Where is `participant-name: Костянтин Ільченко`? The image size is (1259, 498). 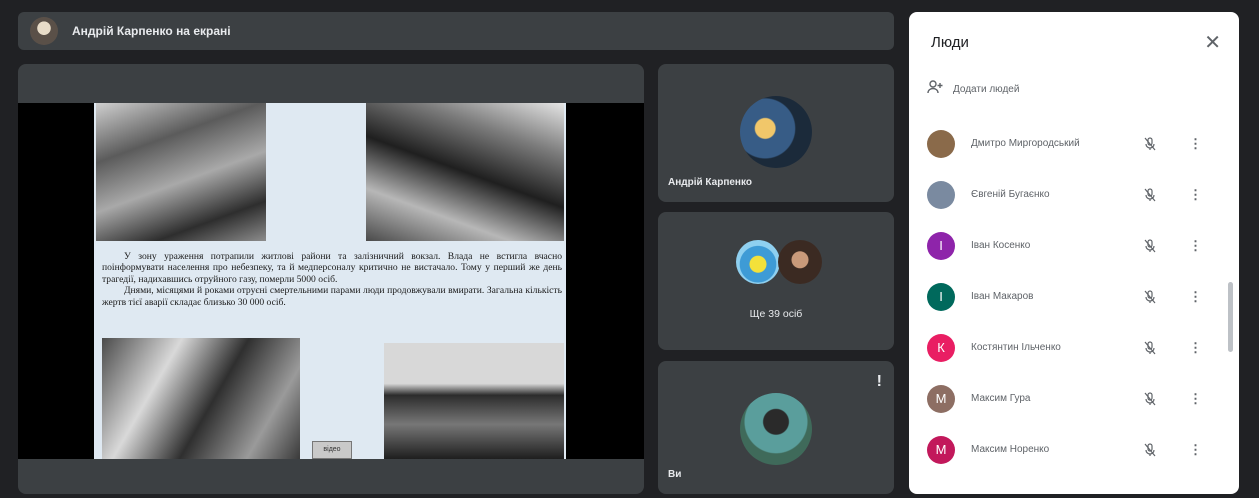
participant-name: Костянтин Ільченко is located at coordinates (1016, 347).